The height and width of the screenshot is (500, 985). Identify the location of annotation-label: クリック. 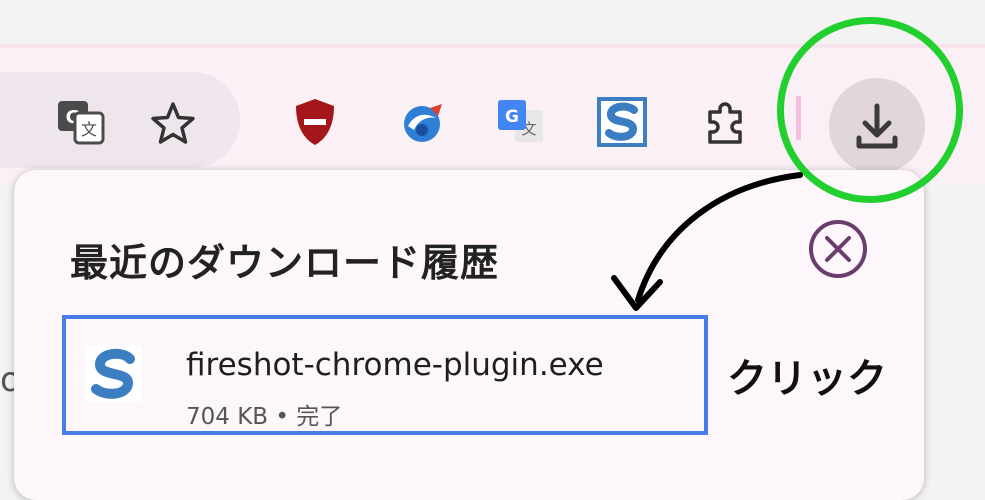
(807, 379).